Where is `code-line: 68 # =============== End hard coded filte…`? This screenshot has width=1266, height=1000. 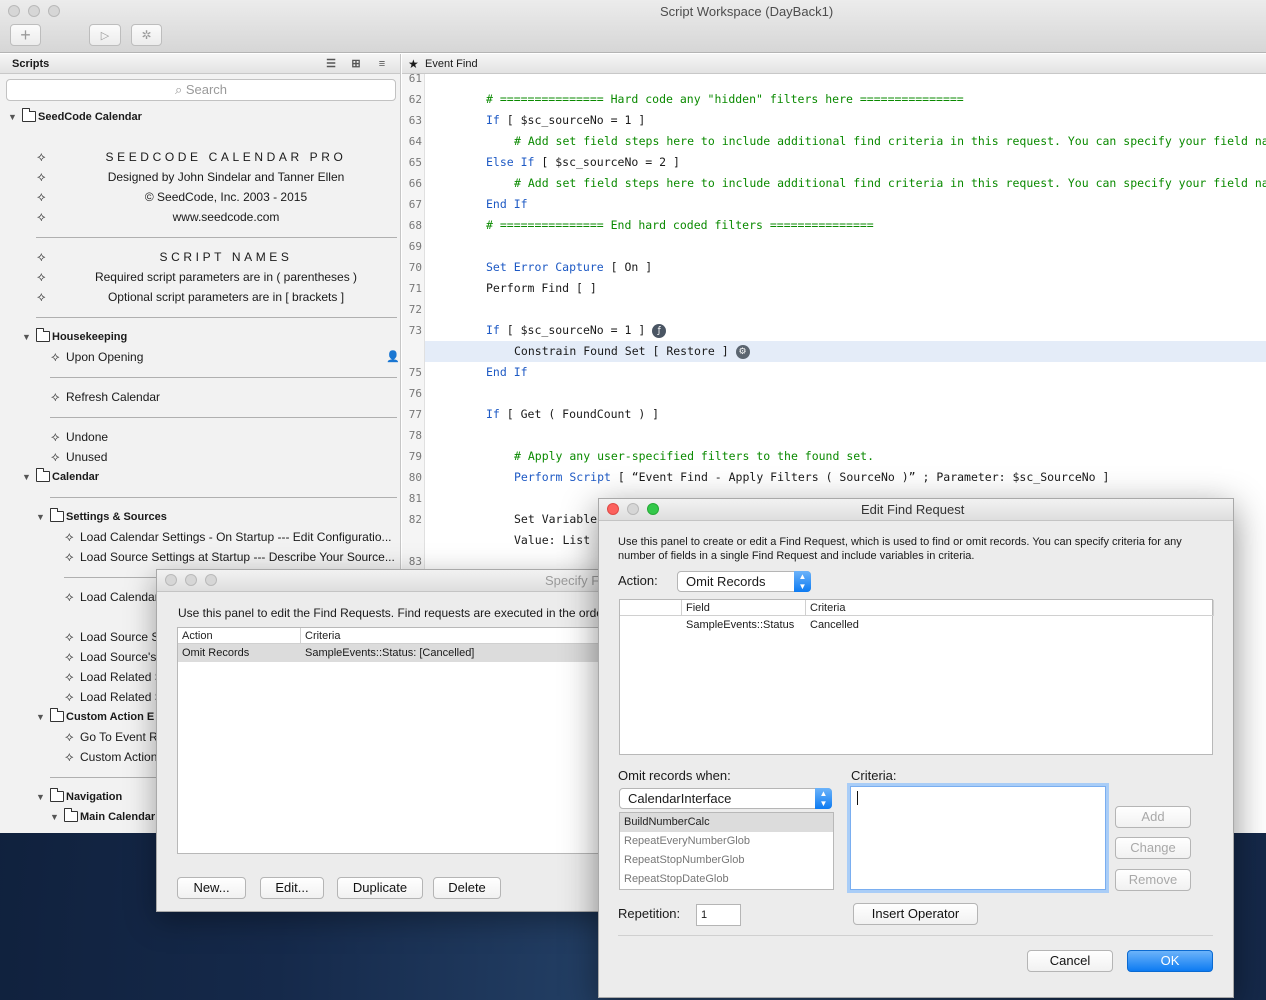
code-line: 68 # =============== End hard coded filte… is located at coordinates (834, 225).